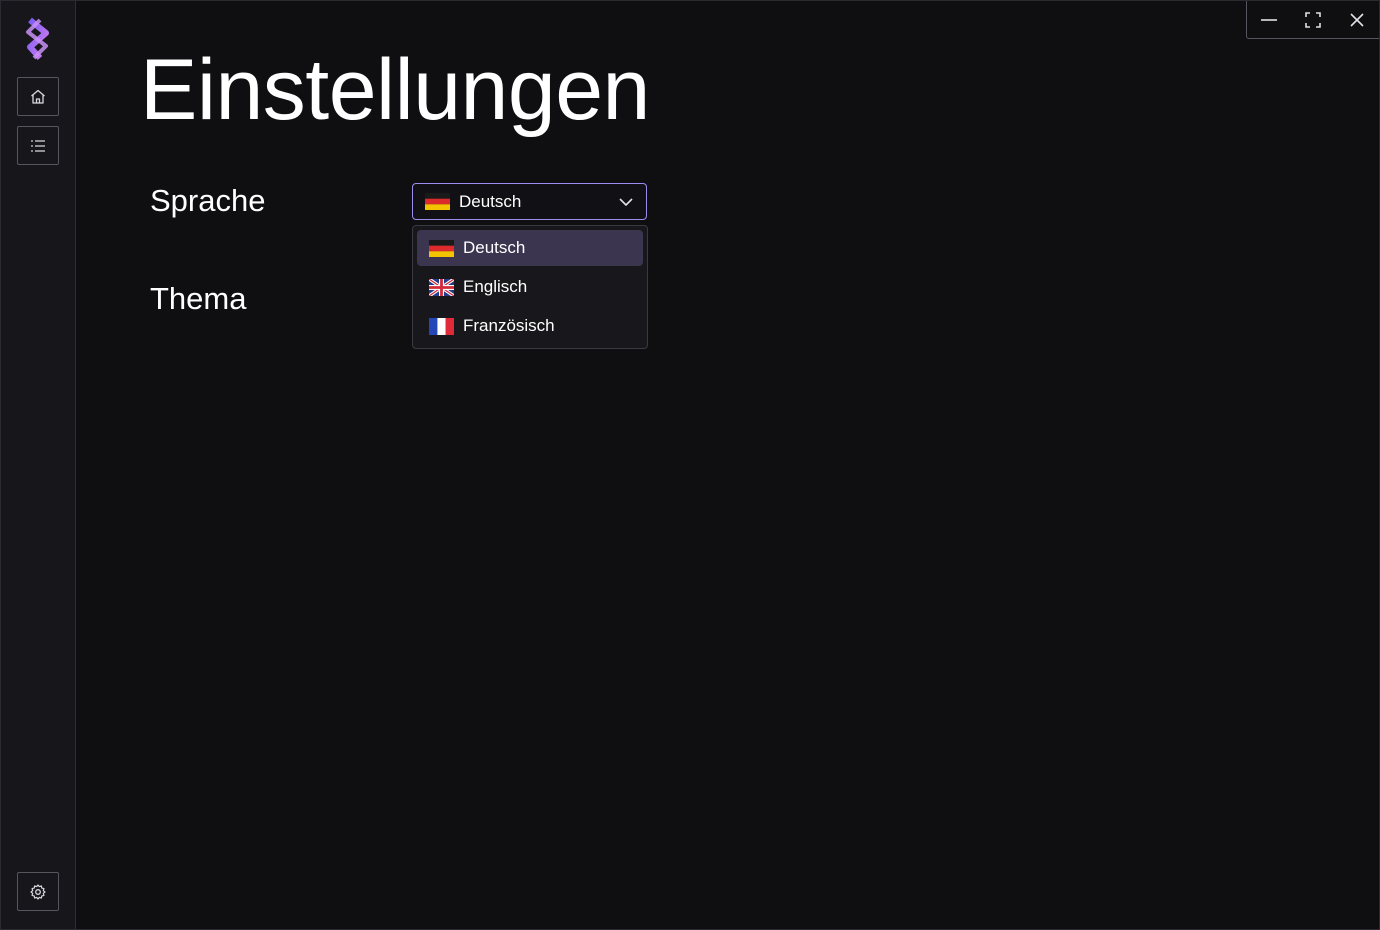 Image resolution: width=1380 pixels, height=930 pixels. Describe the element at coordinates (441, 287) in the screenshot. I see `uk-flag-icon` at that location.